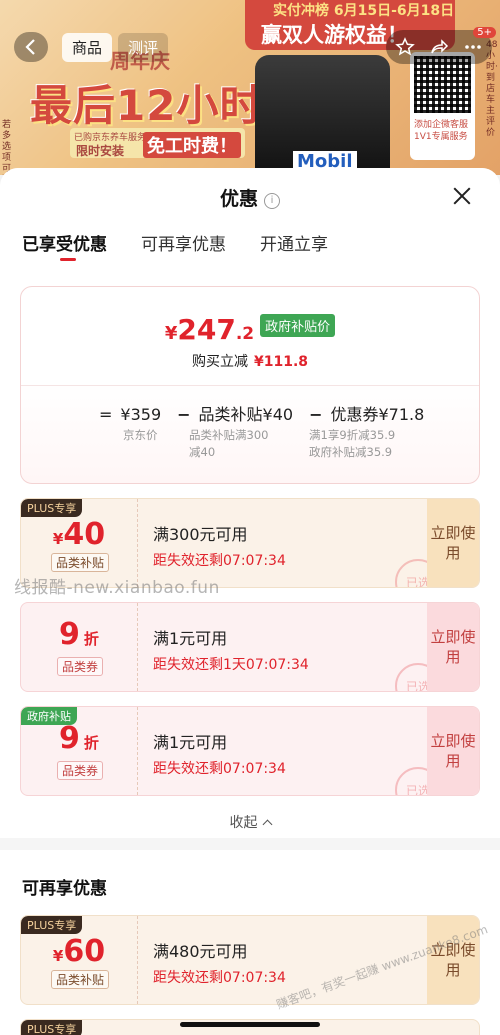  Describe the element at coordinates (322, 115) in the screenshot. I see `product-image: Mobil` at that location.